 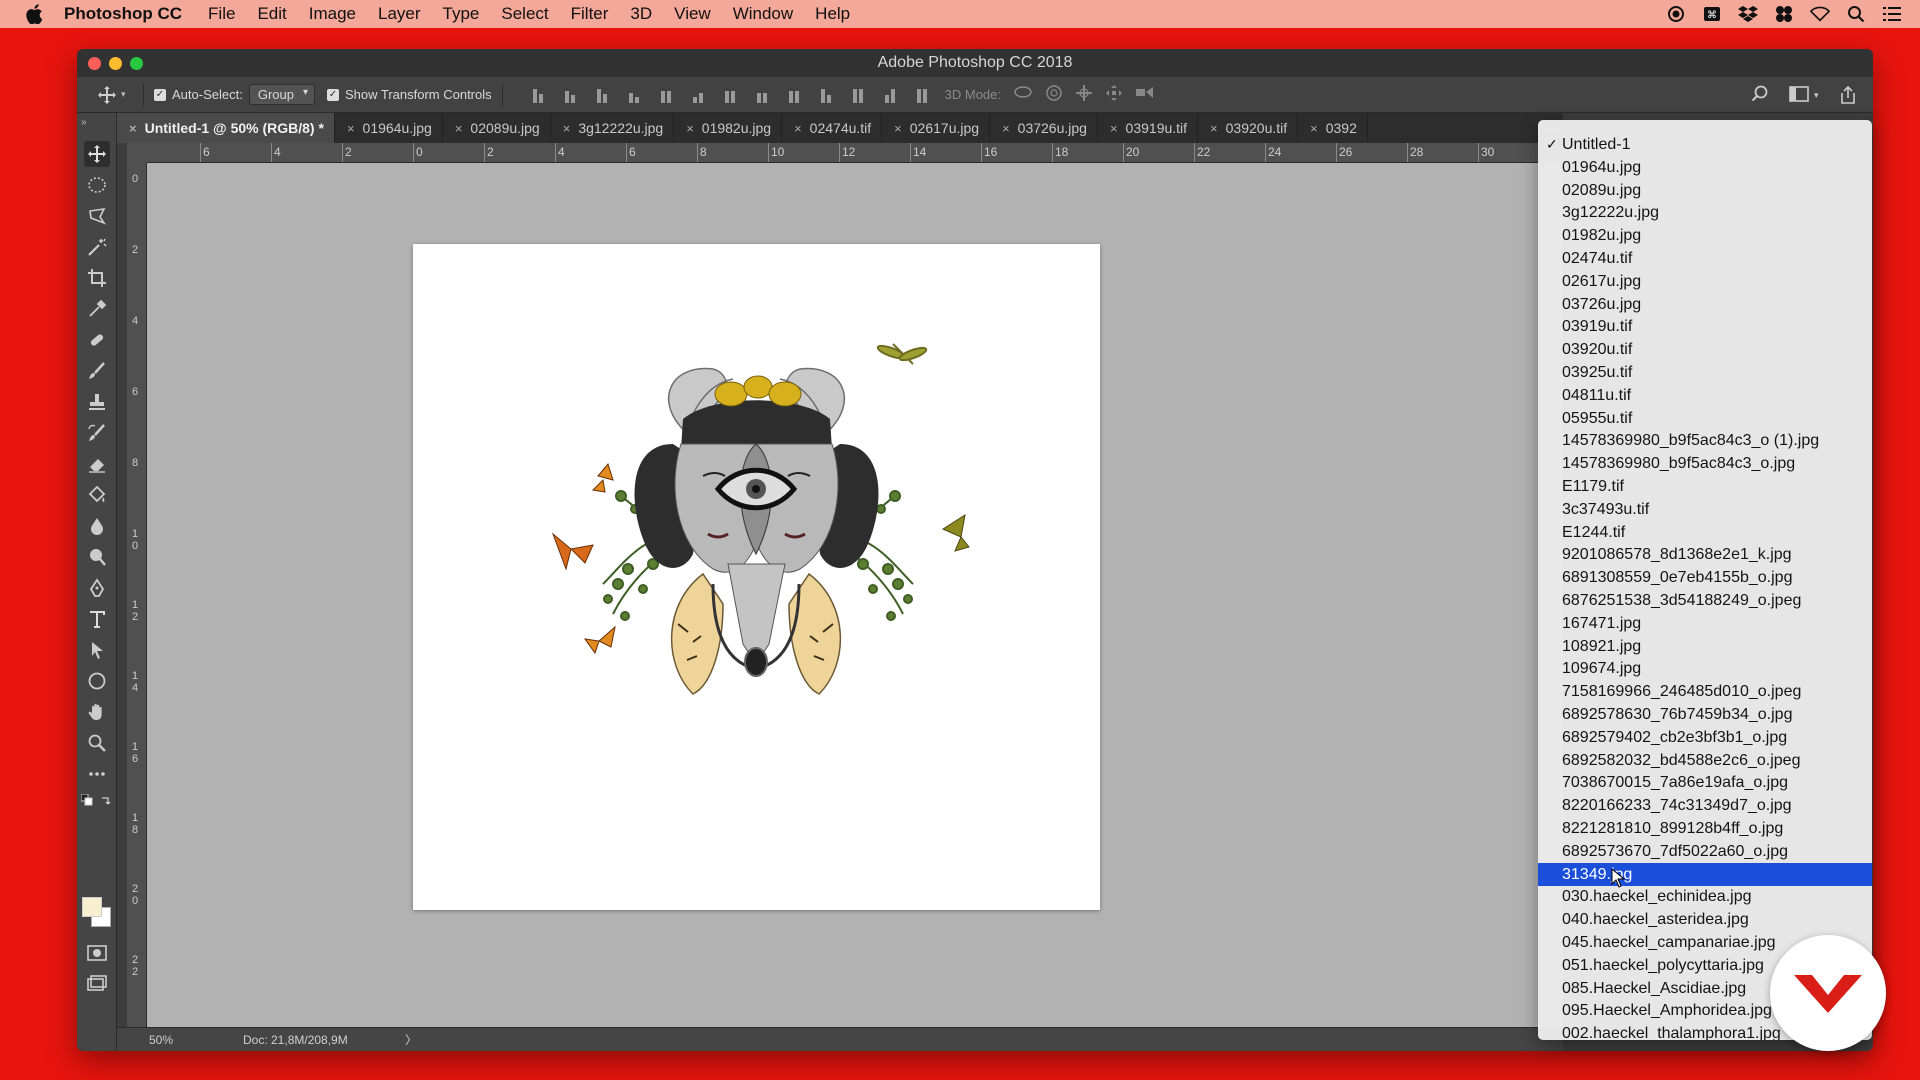 What do you see at coordinates (97, 154) in the screenshot?
I see `move-tool-icon` at bounding box center [97, 154].